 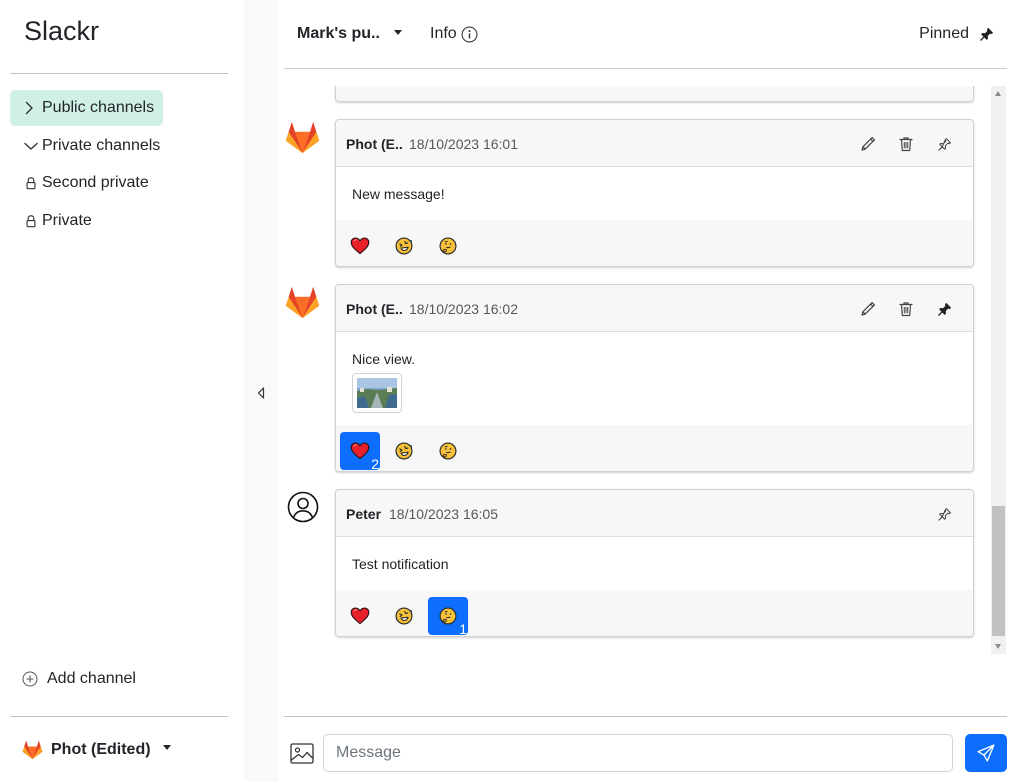 What do you see at coordinates (645, 34) in the screenshot?
I see `channel-header: Mark's pu.. Info Pinned` at bounding box center [645, 34].